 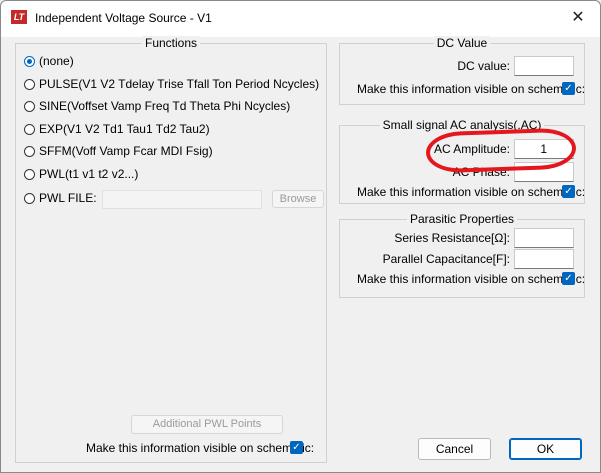 I want to click on parallel-capacitance-input, so click(x=544, y=259).